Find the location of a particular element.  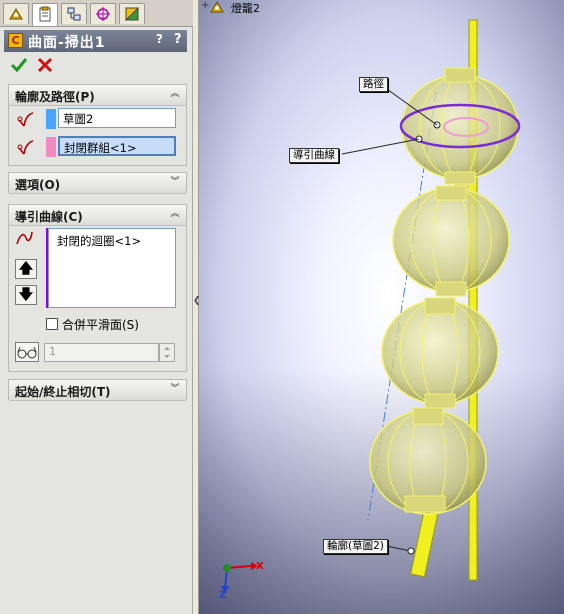

arrow-down-icon: 🡇 is located at coordinates (26, 295).